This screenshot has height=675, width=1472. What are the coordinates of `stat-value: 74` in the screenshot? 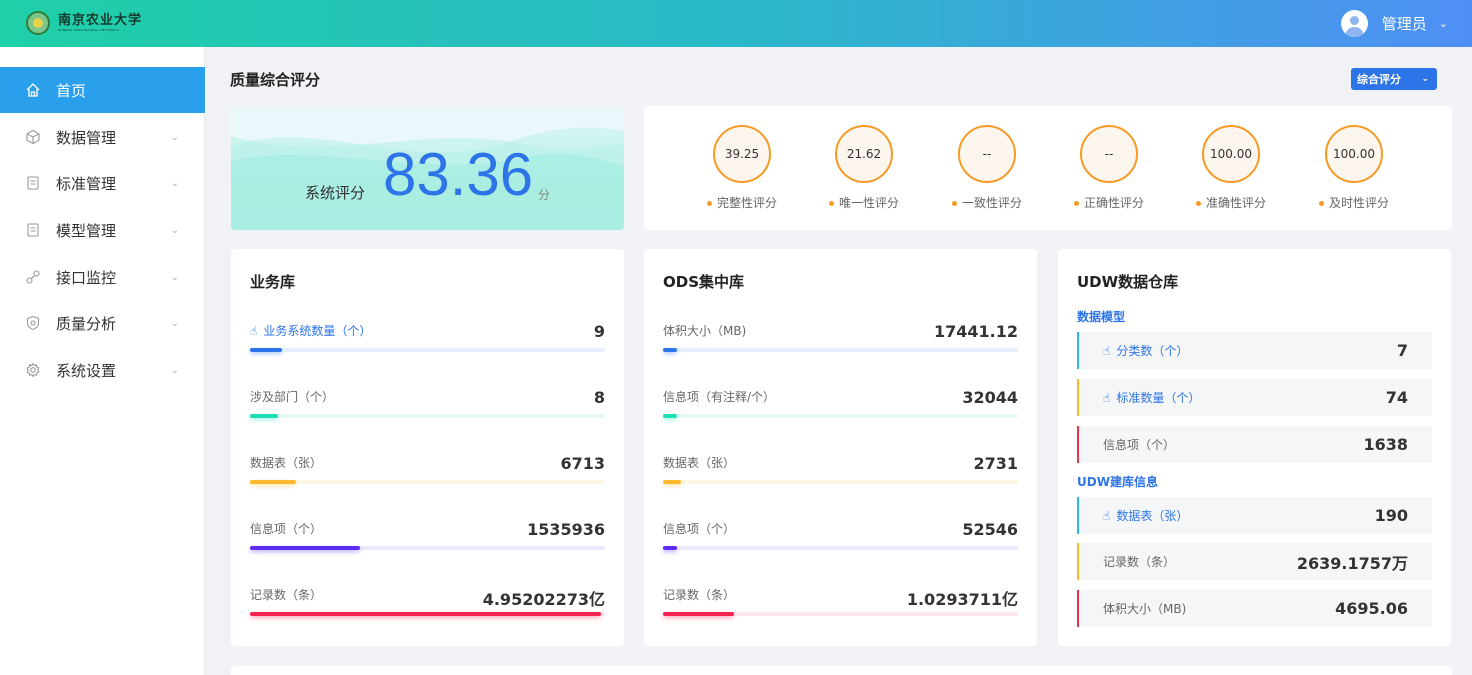 It's located at (1396, 397).